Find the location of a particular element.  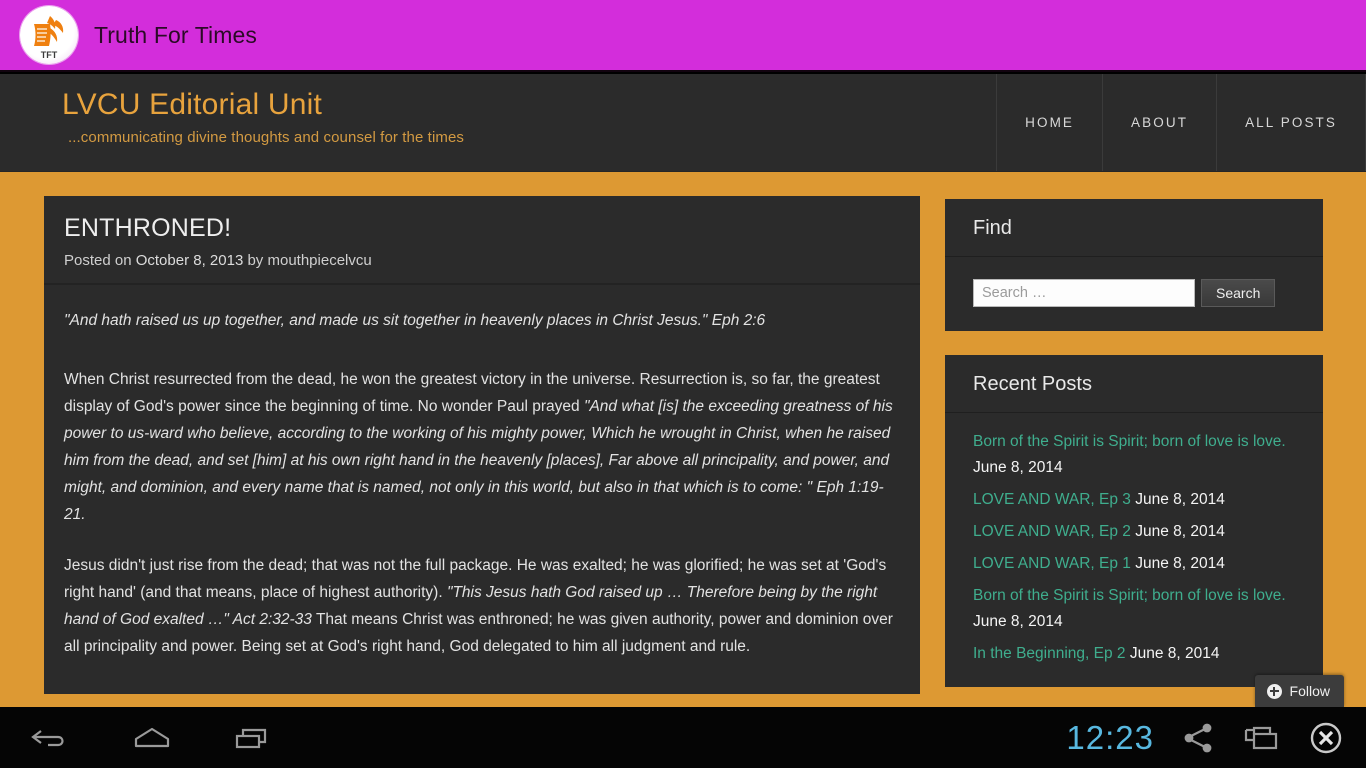

follow-button-label: Follow is located at coordinates (1309, 691).